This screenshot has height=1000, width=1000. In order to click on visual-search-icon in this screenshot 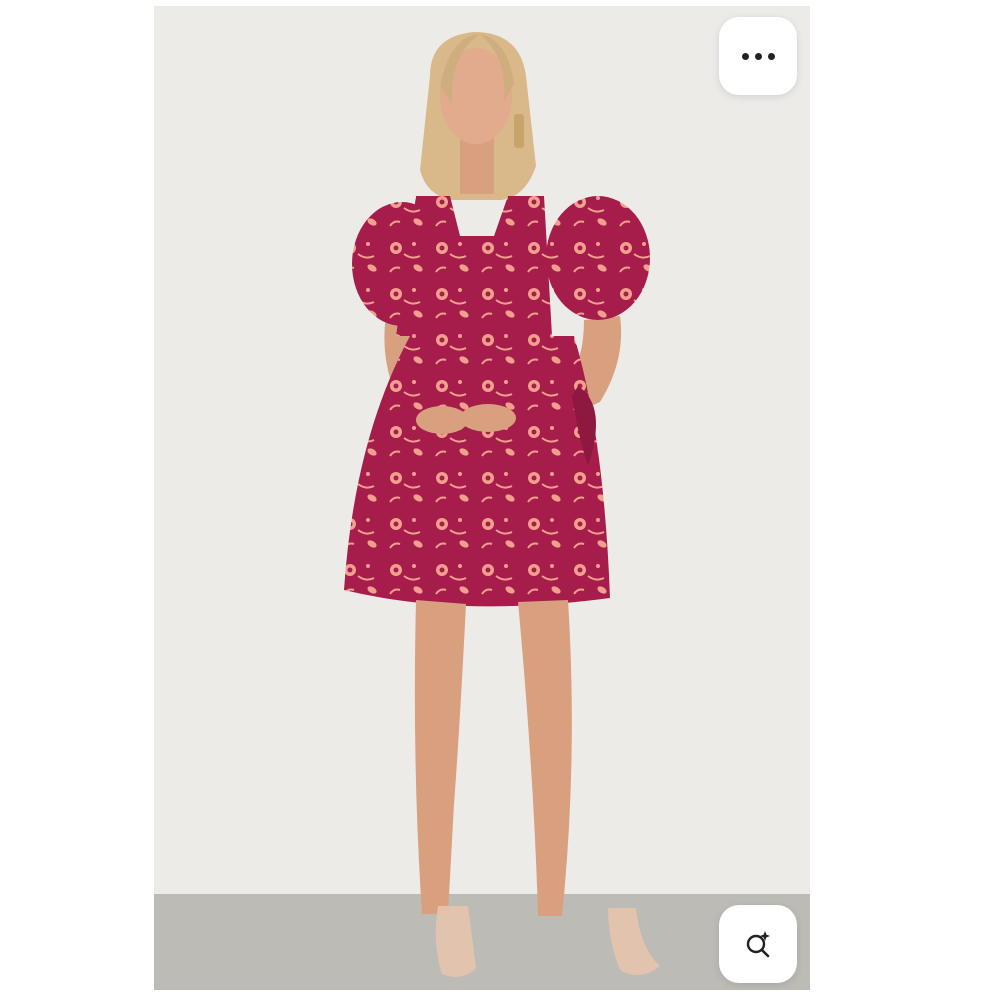, I will do `click(758, 944)`.